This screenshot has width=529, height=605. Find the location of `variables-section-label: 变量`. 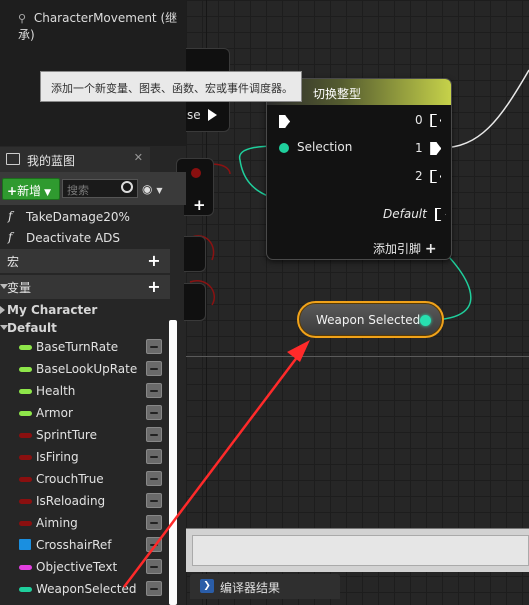

variables-section-label: 变量 is located at coordinates (19, 288).